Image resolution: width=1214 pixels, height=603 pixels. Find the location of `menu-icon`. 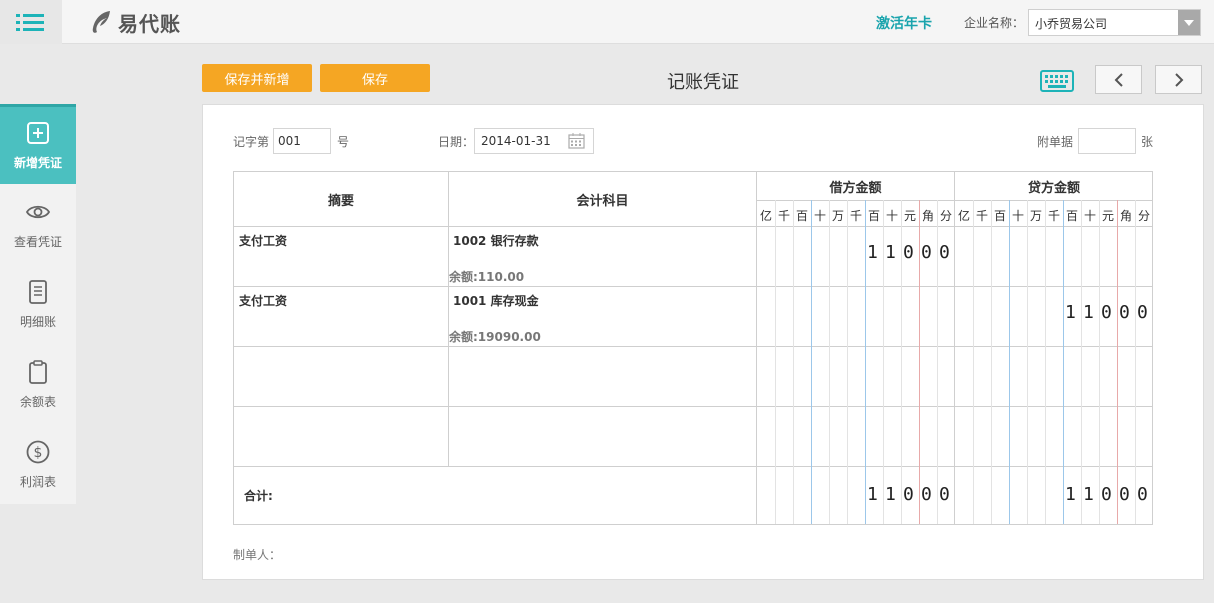

menu-icon is located at coordinates (31, 22).